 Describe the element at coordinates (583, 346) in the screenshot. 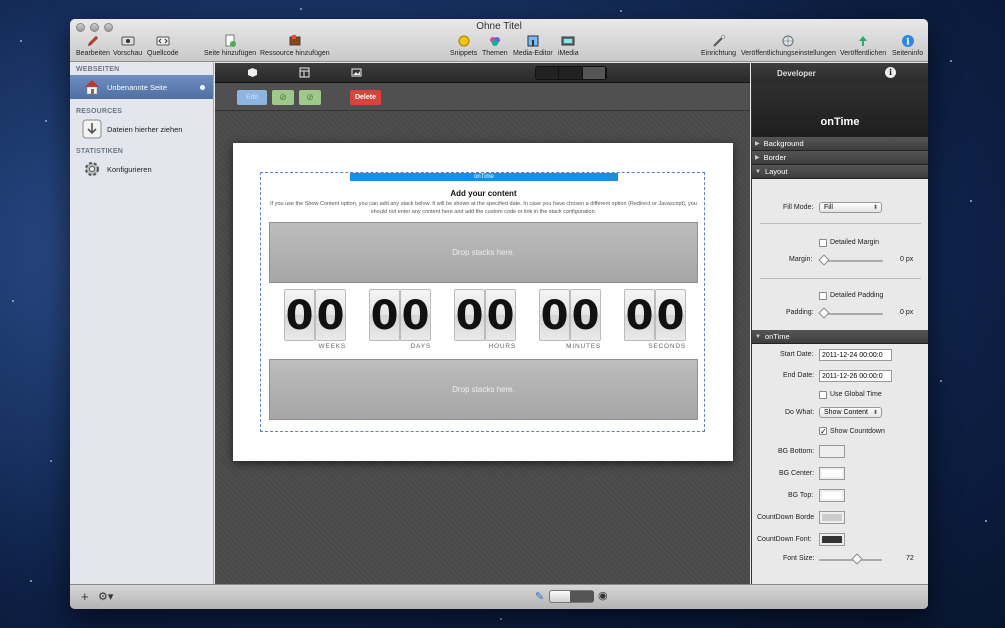

I see `countdown-label: MINUTES` at that location.